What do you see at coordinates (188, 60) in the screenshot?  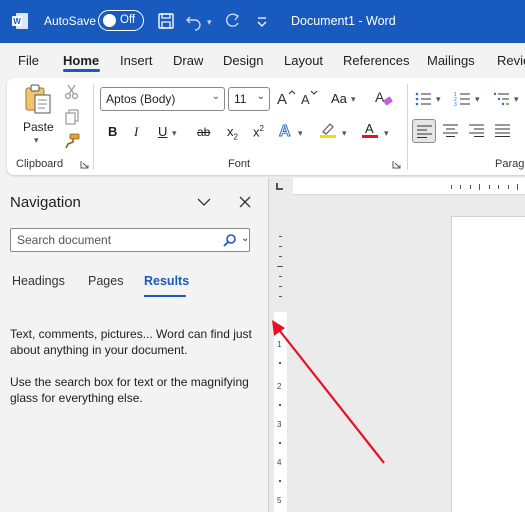 I see `tab-draw: Draw` at bounding box center [188, 60].